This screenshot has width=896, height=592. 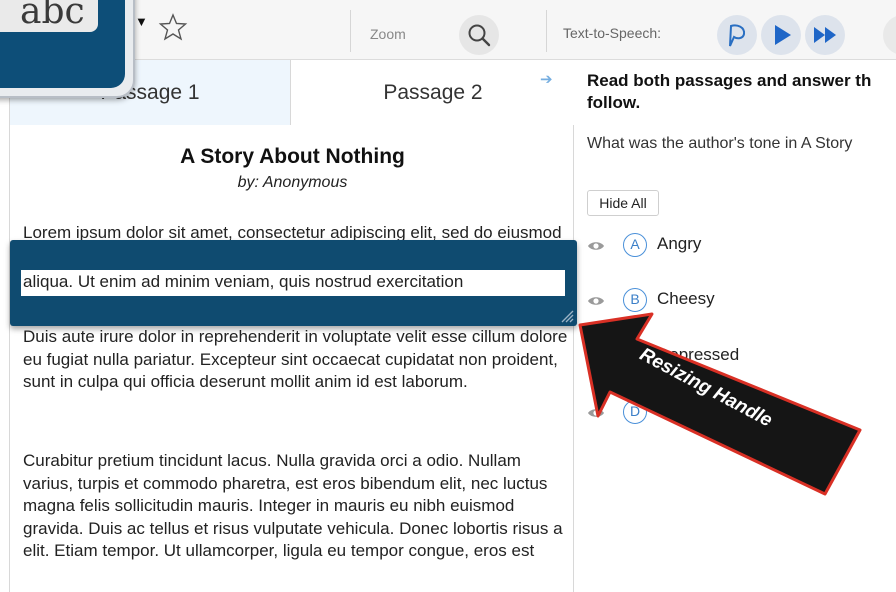 What do you see at coordinates (173, 27) in the screenshot?
I see `star-icon` at bounding box center [173, 27].